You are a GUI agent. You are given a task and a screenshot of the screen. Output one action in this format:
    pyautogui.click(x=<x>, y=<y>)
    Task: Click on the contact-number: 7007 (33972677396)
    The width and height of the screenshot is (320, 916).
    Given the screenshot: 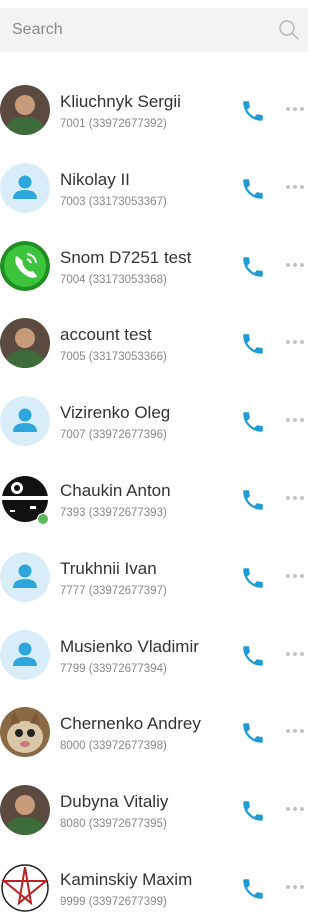 What is the action you would take?
    pyautogui.click(x=113, y=435)
    